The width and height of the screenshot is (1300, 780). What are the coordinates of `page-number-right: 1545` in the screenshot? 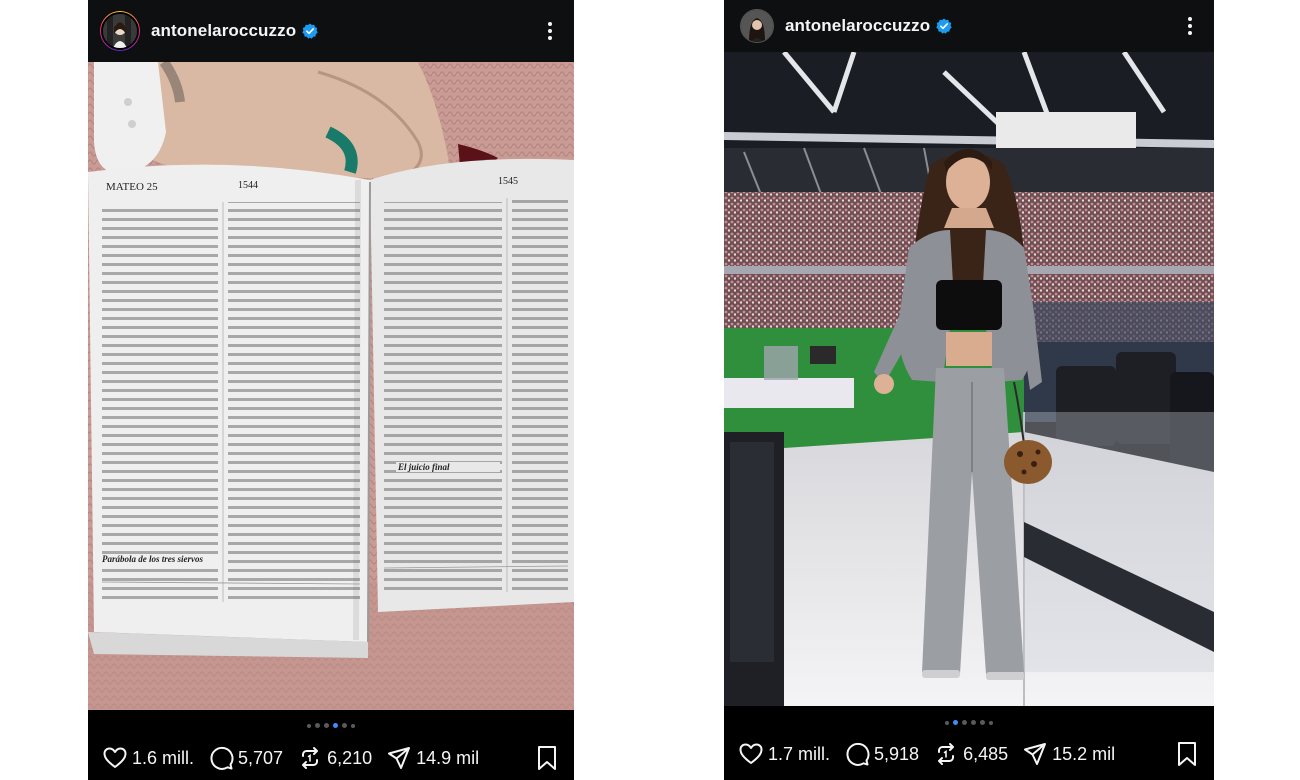 It's located at (508, 181).